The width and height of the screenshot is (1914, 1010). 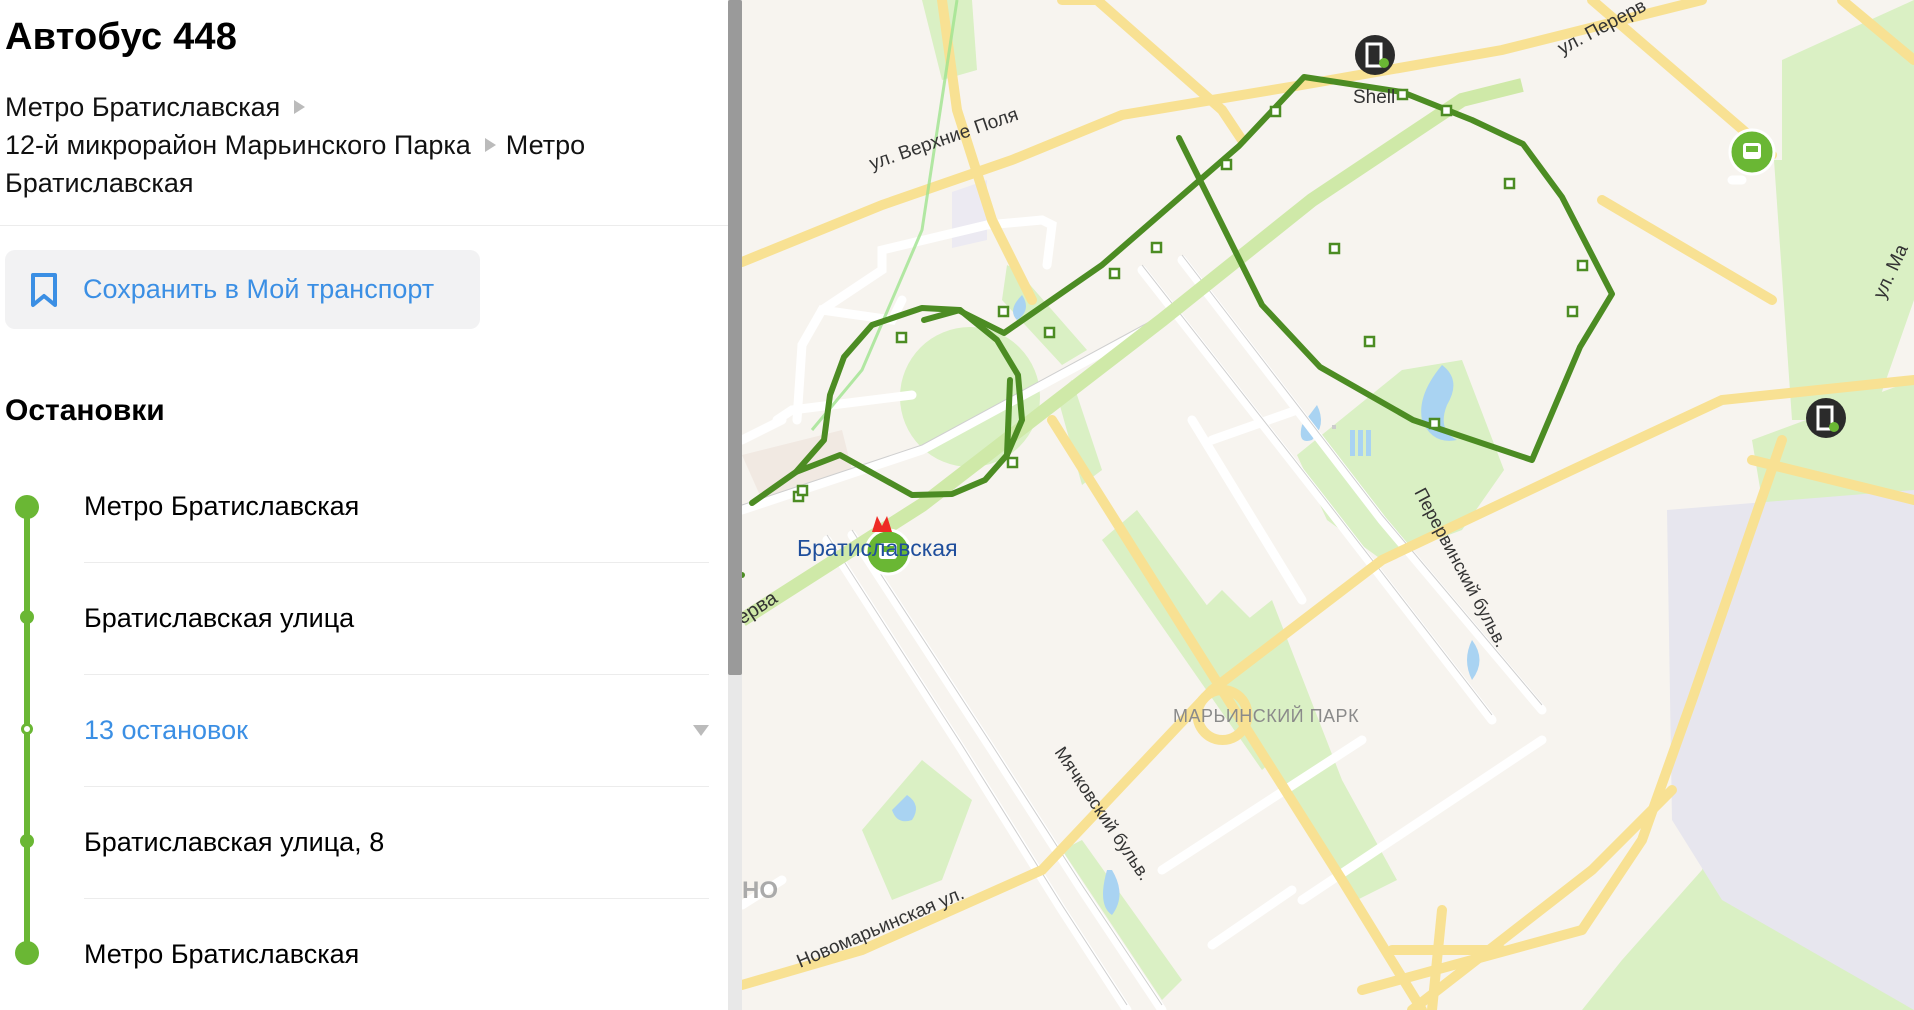 I want to click on route-from: Метро Братиславская, so click(x=143, y=107).